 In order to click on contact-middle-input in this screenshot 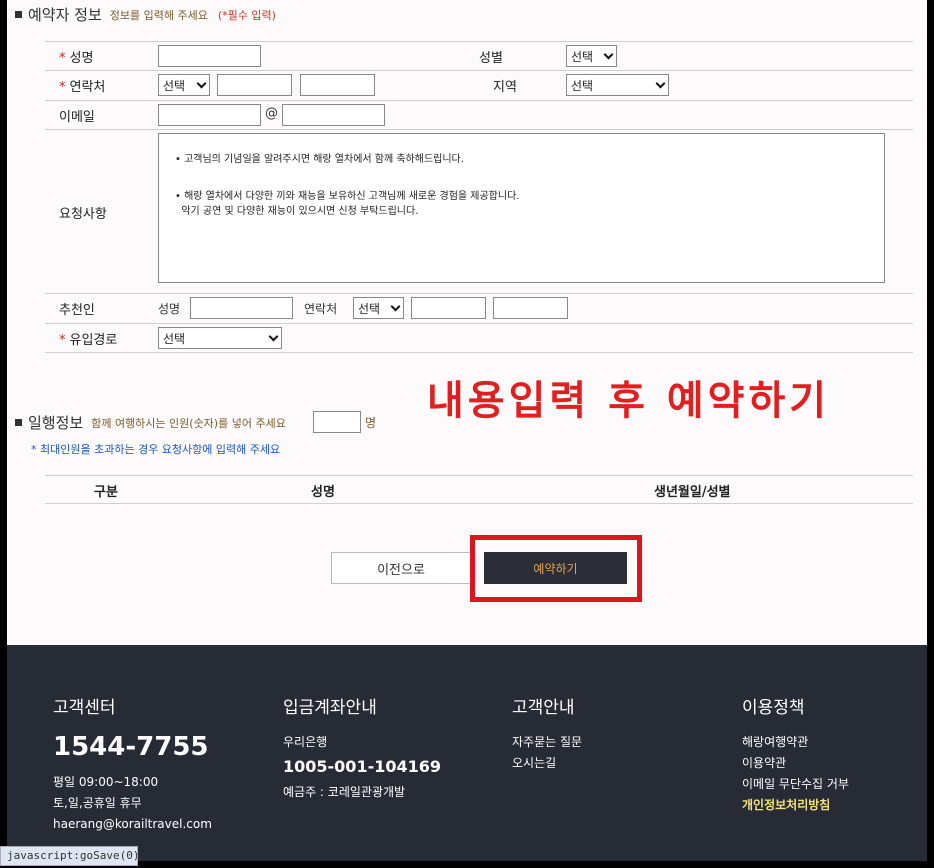, I will do `click(254, 85)`.